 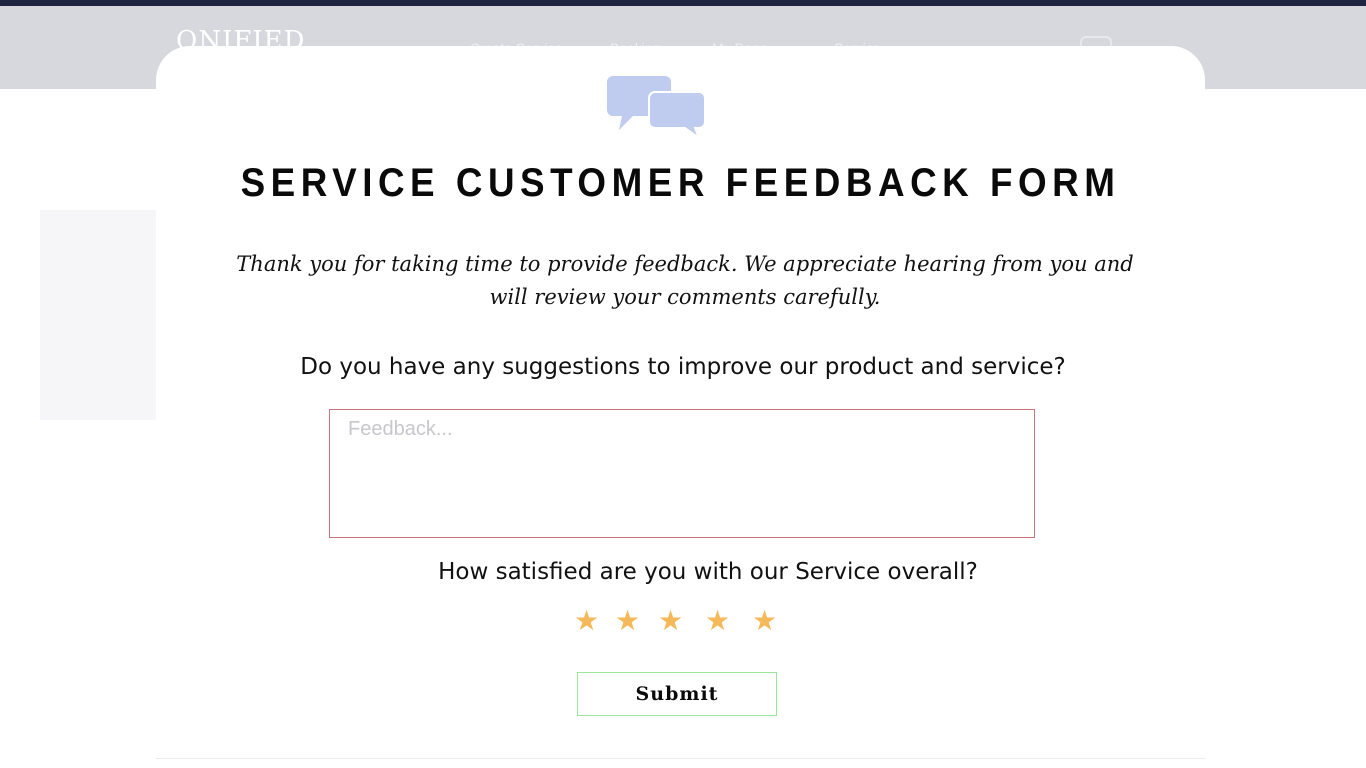 I want to click on star-4-icon: ★, so click(x=717, y=620).